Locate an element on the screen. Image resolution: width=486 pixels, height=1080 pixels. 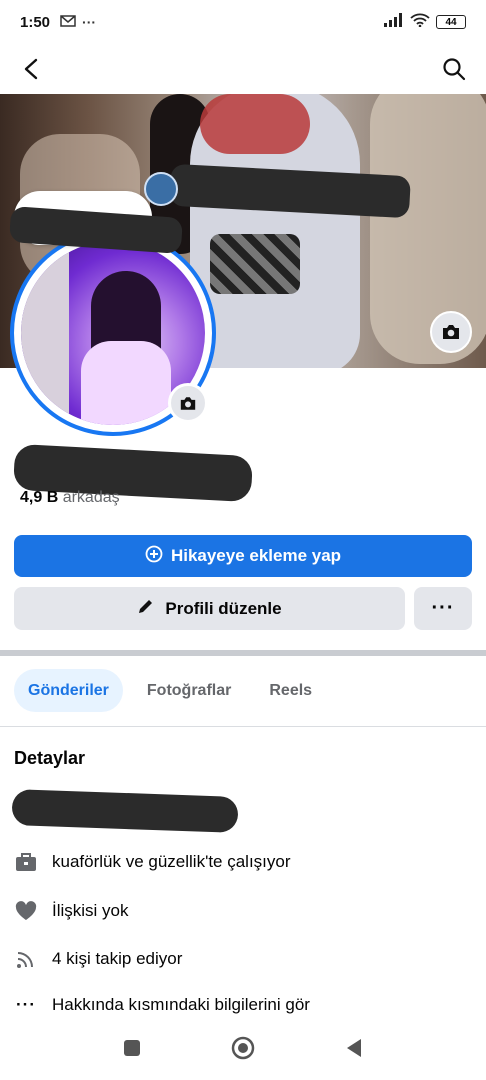
tab-photos: Fotoğraflar is located at coordinates (189, 690).